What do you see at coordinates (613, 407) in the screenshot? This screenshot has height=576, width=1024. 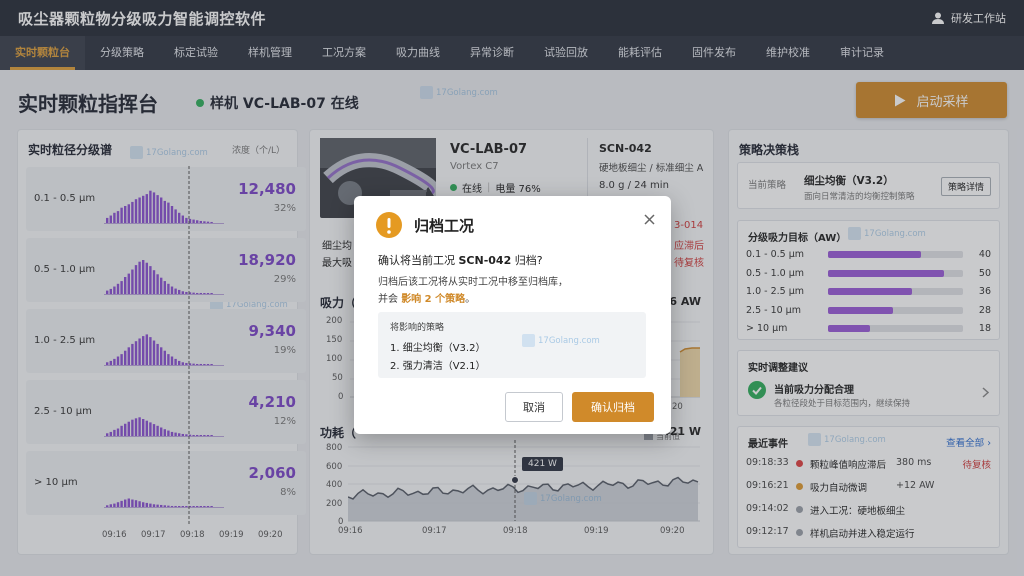 I see `confirm-archive-button: 确认归档` at bounding box center [613, 407].